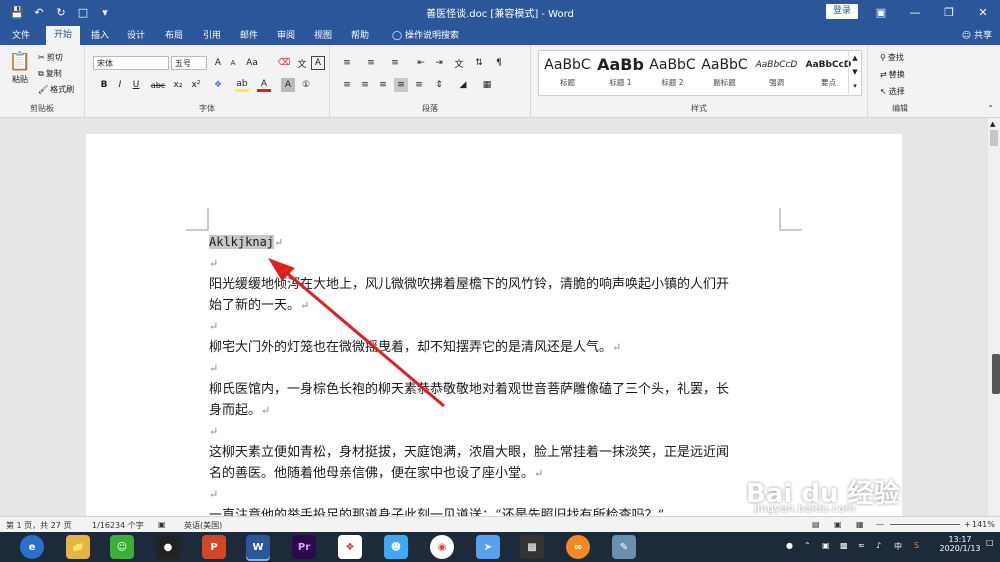 The width and height of the screenshot is (1000, 562). What do you see at coordinates (826, 545) in the screenshot?
I see `tray-network-icon: ▣` at bounding box center [826, 545].